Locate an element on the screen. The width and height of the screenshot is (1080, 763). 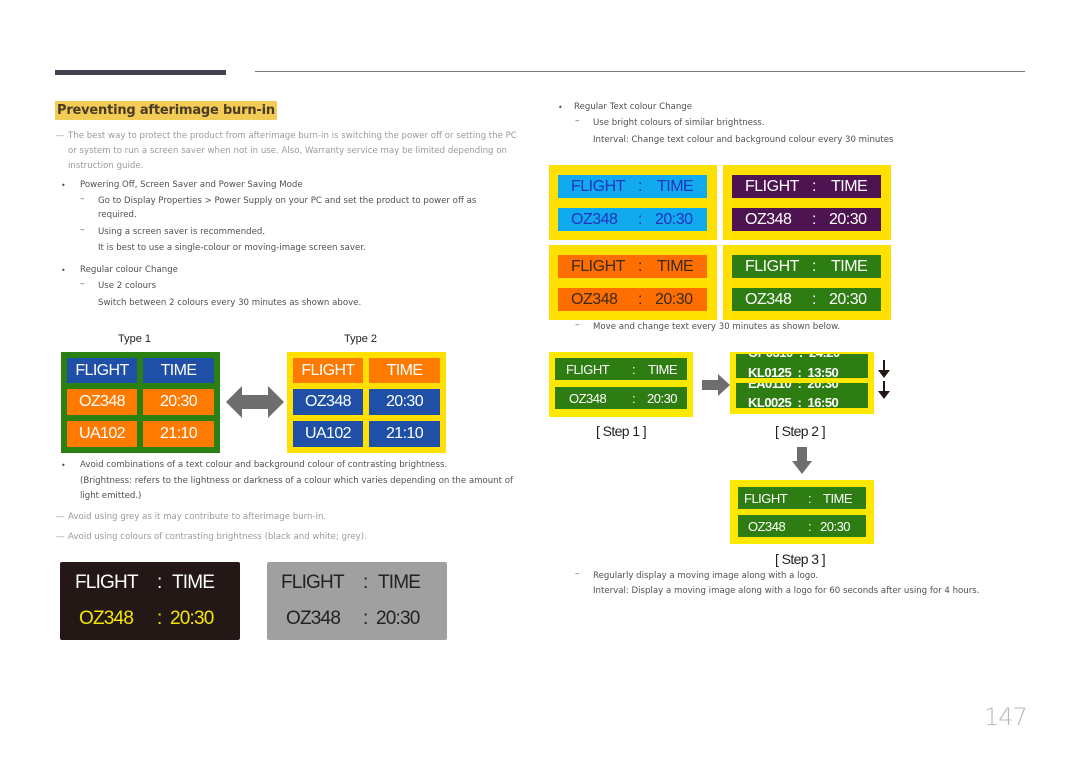
bullet-regular-text-colour-change: Regular Text colour Change is located at coordinates (633, 107).